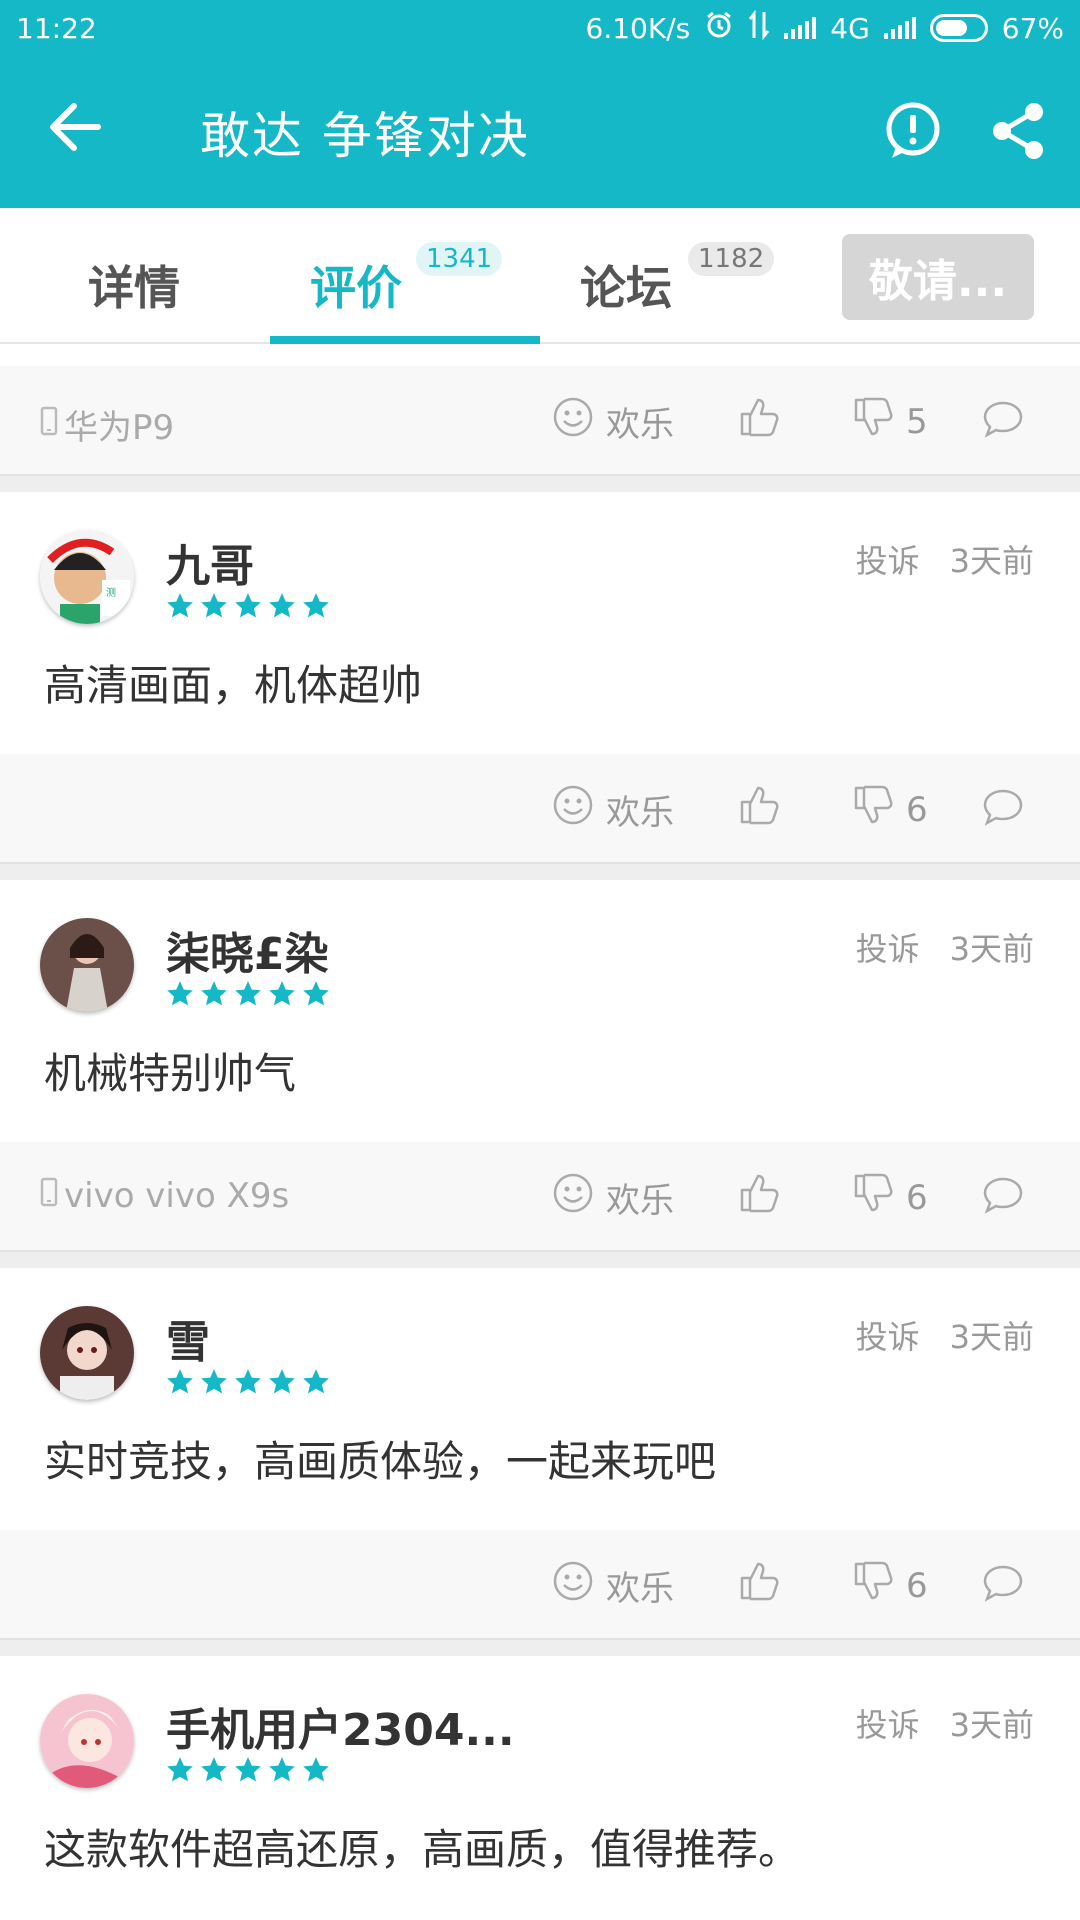  I want to click on signal-icon, so click(800, 28).